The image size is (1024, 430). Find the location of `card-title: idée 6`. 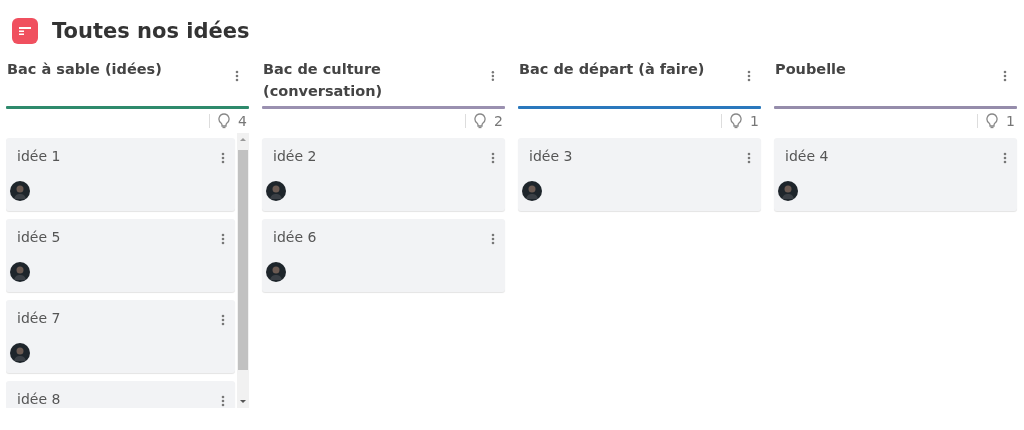

card-title: idée 6 is located at coordinates (295, 237).